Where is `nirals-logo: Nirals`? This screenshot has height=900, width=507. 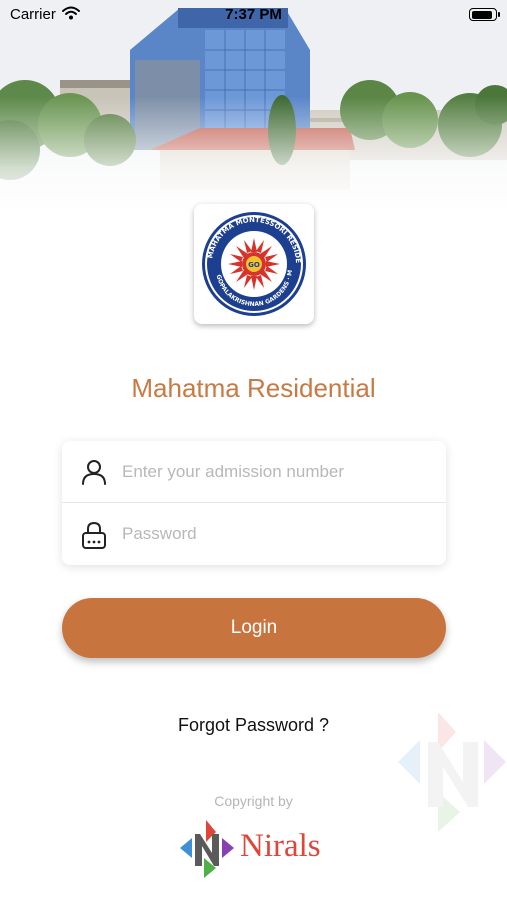 nirals-logo: Nirals is located at coordinates (258, 849).